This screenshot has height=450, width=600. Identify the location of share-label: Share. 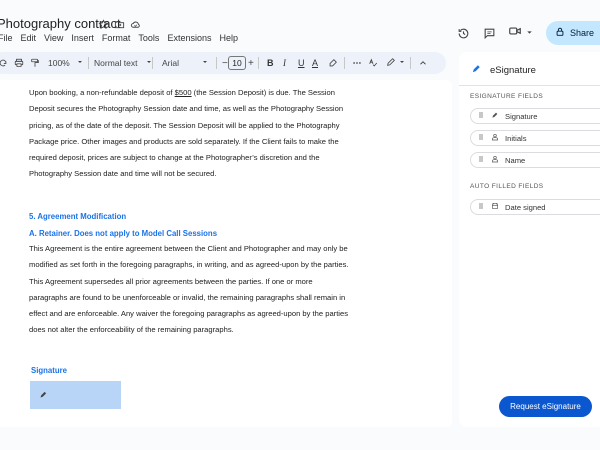
(582, 33).